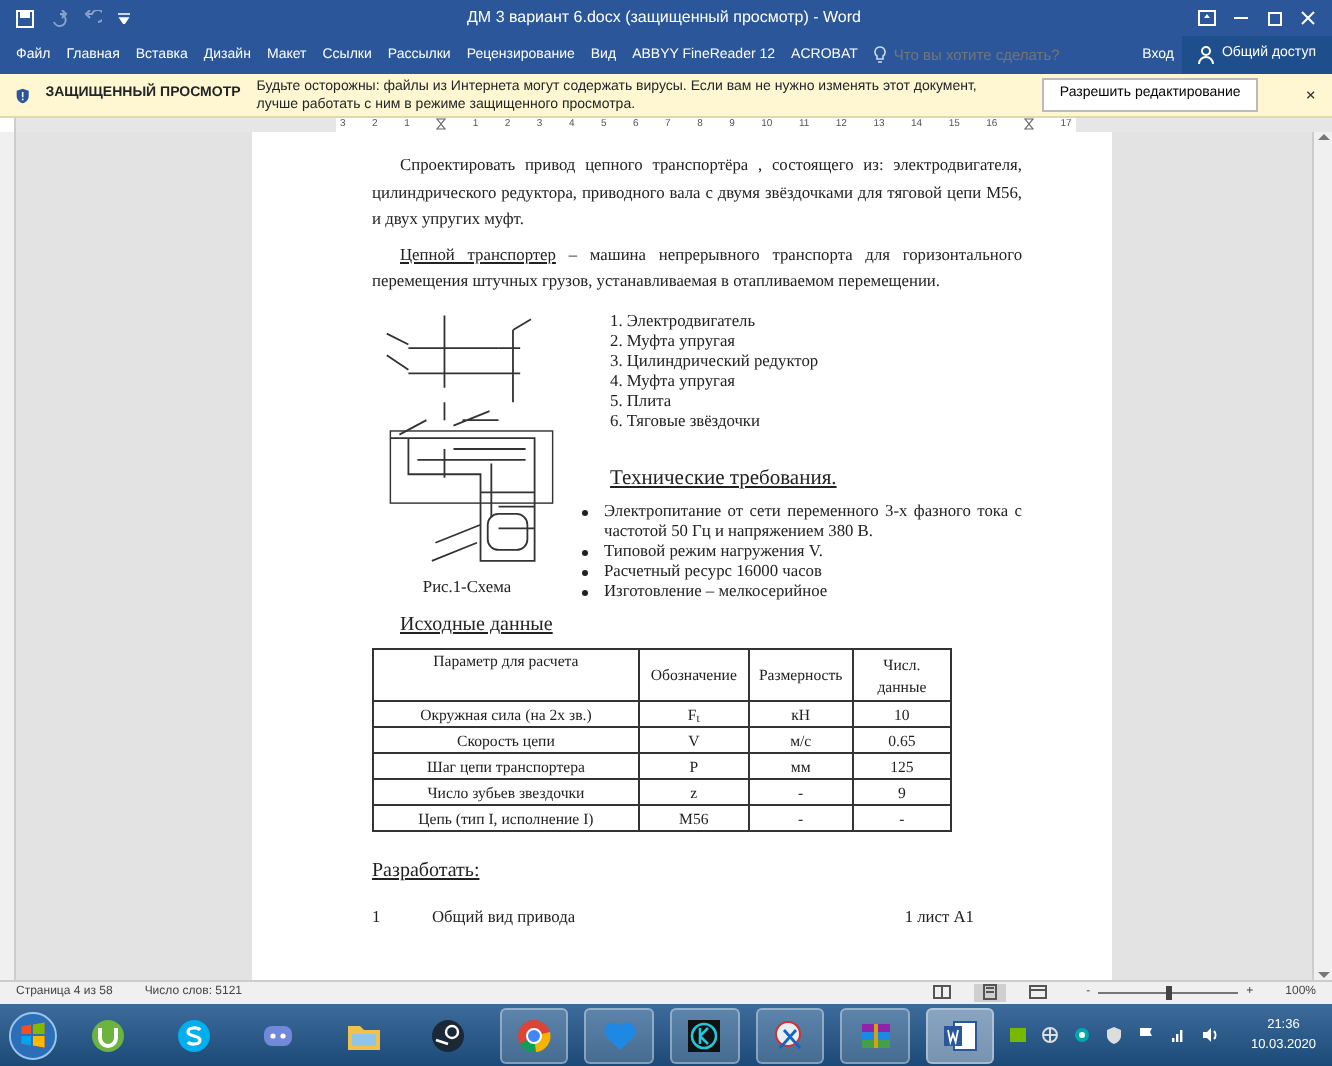 This screenshot has height=1066, width=1332. Describe the element at coordinates (879, 55) in the screenshot. I see `lightbulb-icon` at that location.